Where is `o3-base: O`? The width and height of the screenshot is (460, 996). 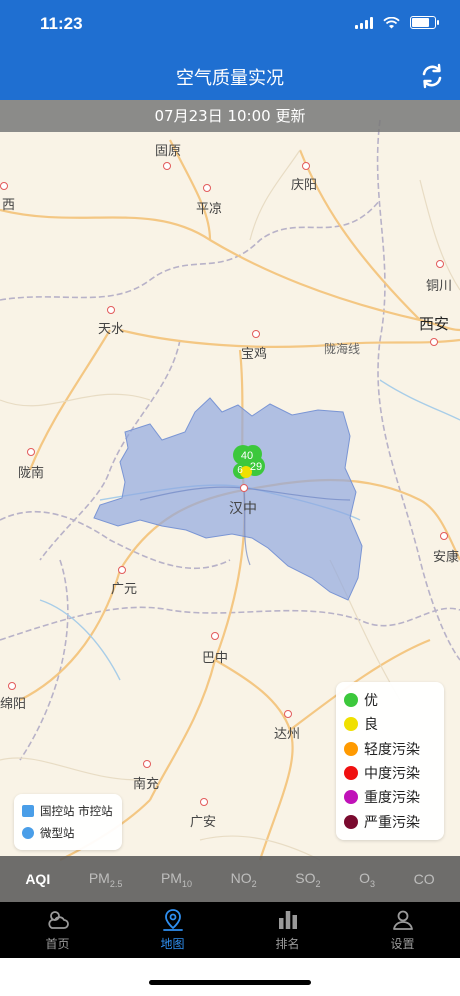
o3-base: O is located at coordinates (365, 877).